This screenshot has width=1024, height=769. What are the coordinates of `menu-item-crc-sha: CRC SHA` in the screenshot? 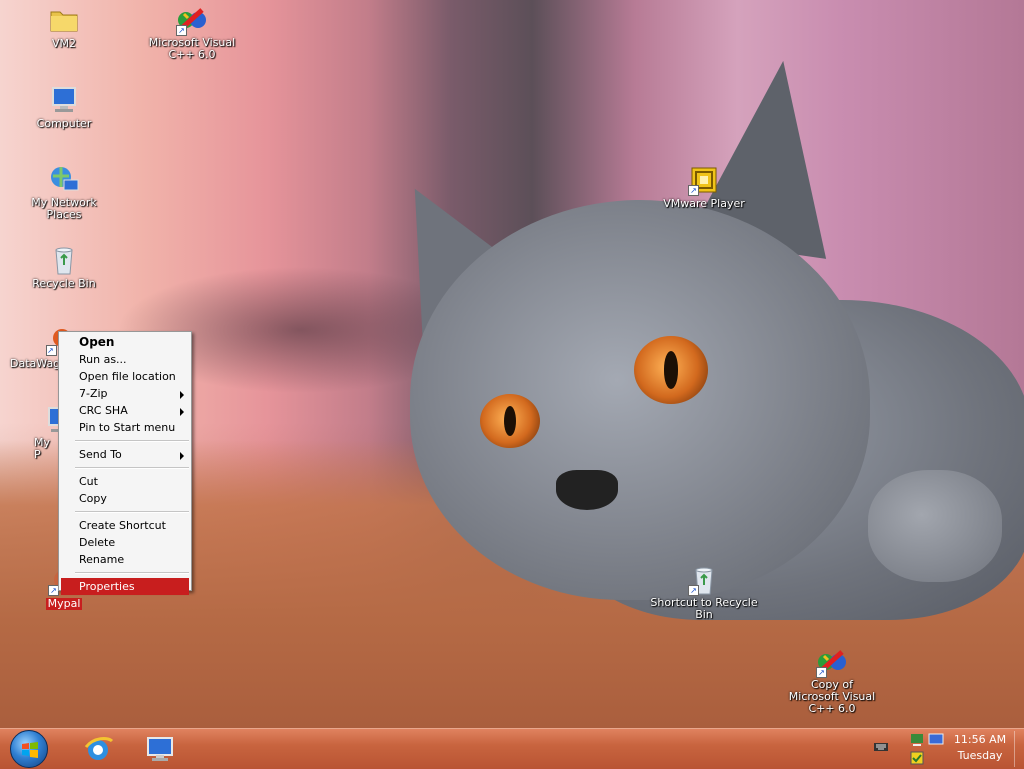 It's located at (125, 410).